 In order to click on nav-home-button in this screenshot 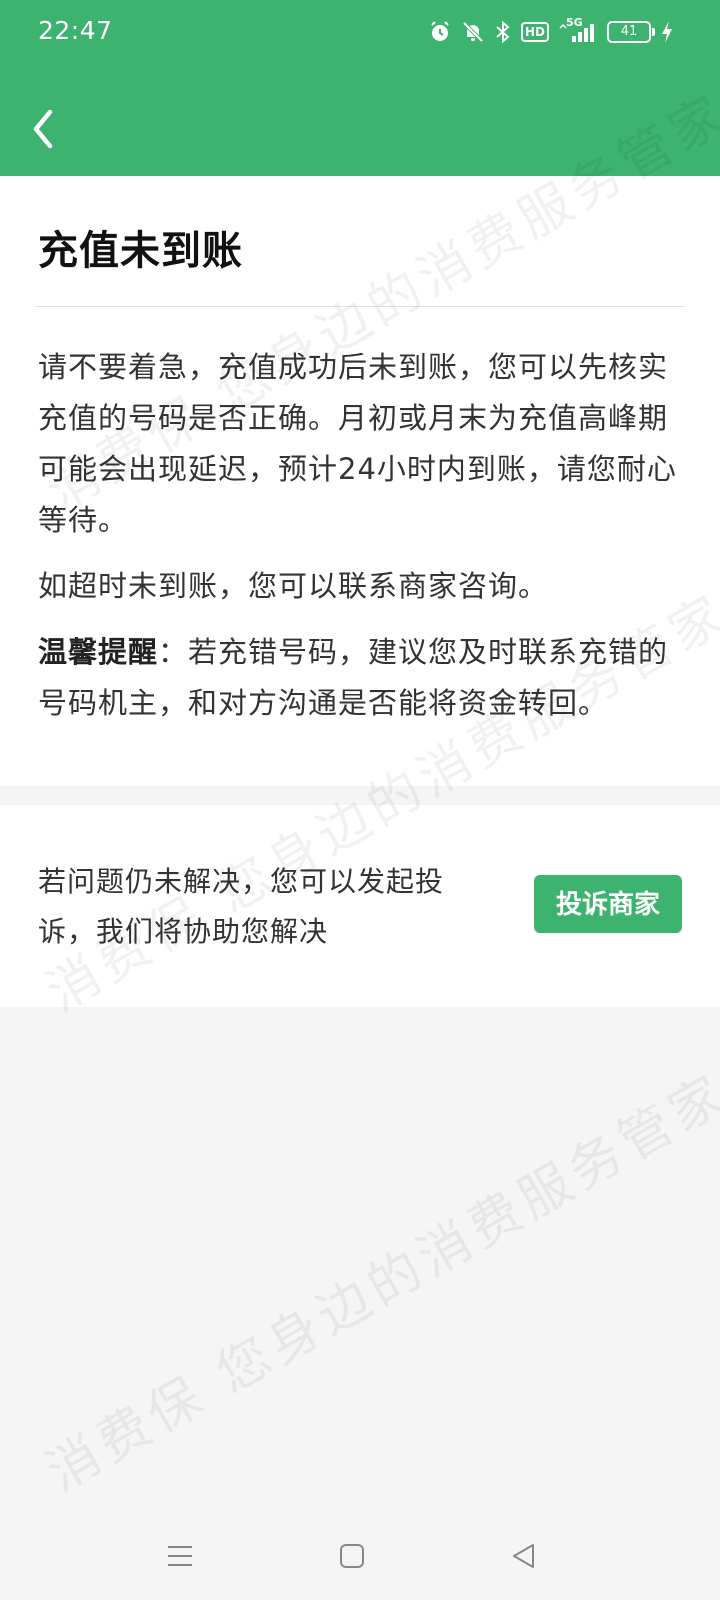, I will do `click(352, 1556)`.